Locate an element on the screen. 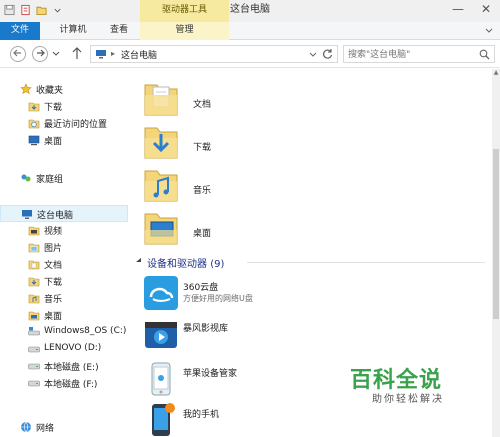 This screenshot has height=437, width=500. tab-file: 文件 is located at coordinates (20, 31).